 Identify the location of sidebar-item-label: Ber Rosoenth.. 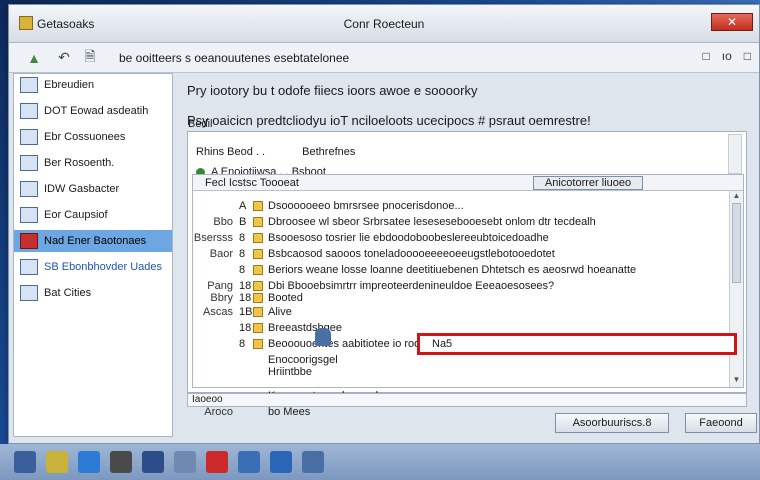
(79, 163).